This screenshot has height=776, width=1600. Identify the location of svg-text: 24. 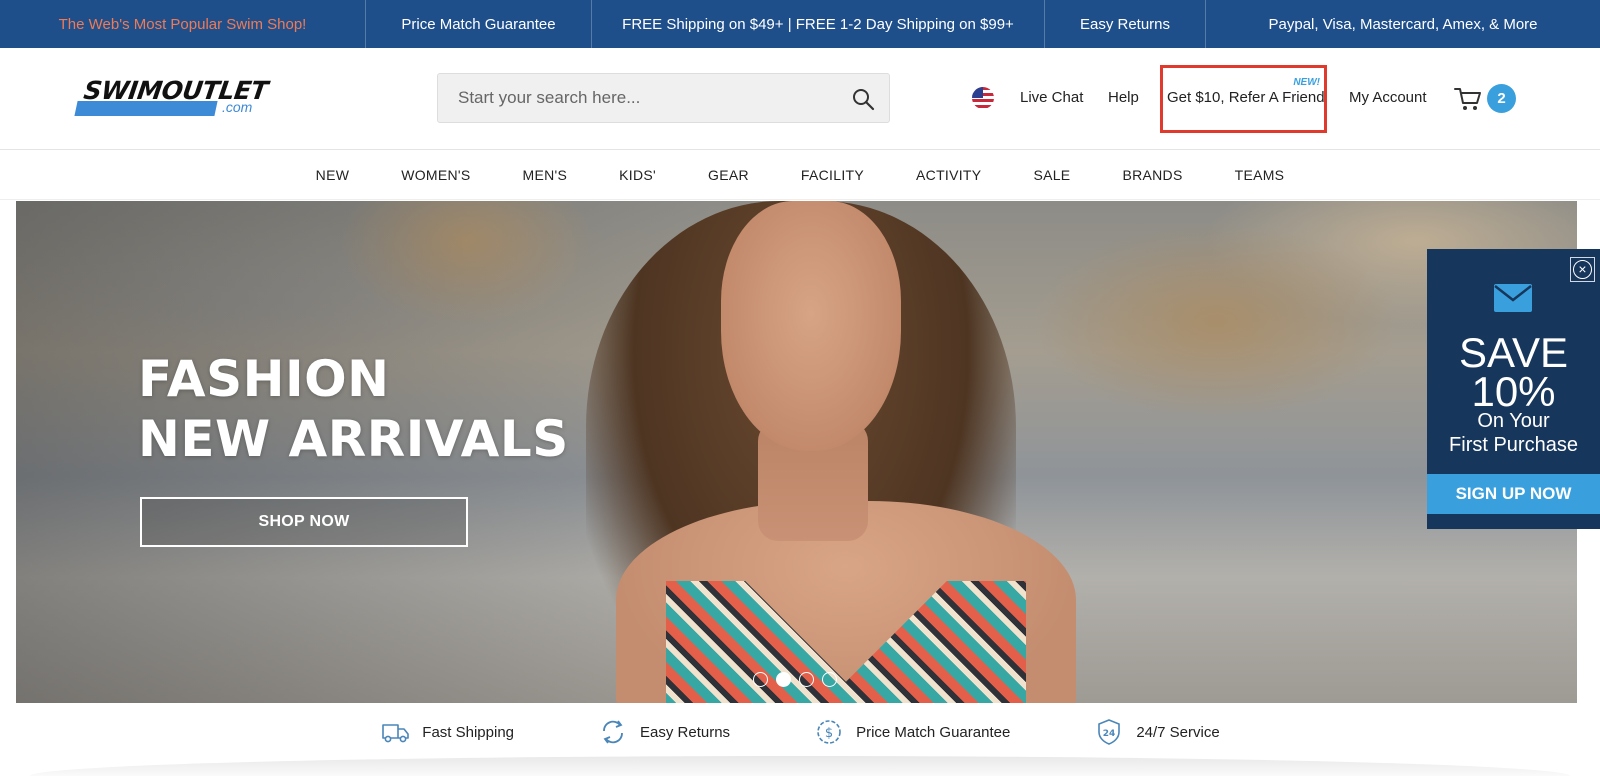
(1109, 734).